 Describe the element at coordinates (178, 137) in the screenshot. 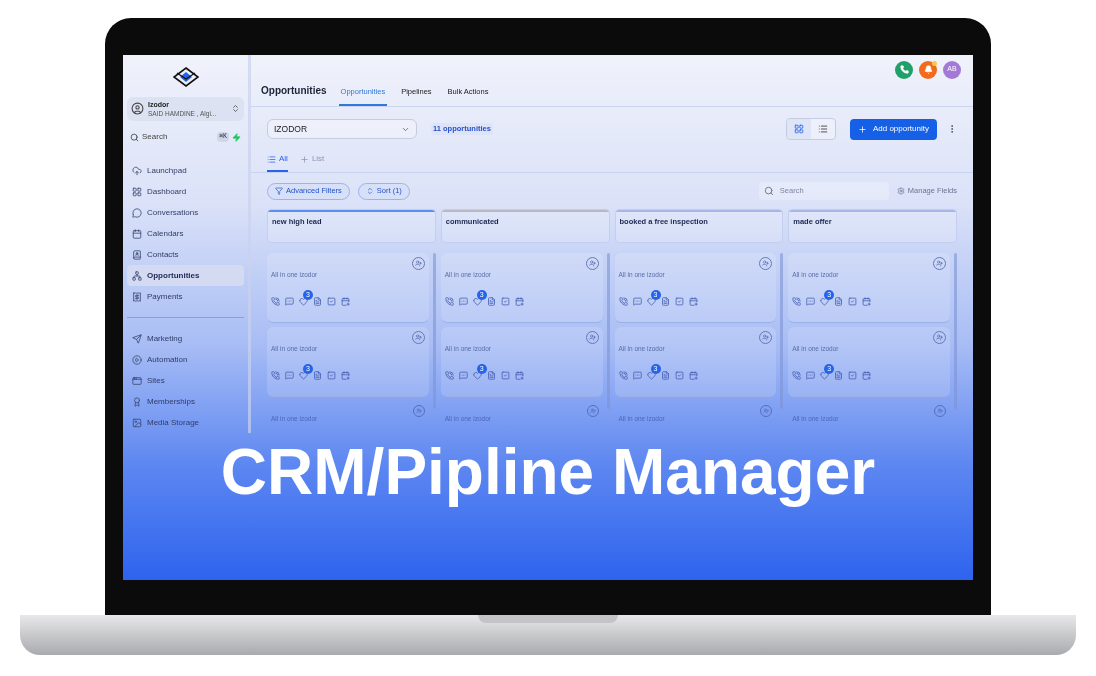

I see `sidebar-search: Search` at that location.